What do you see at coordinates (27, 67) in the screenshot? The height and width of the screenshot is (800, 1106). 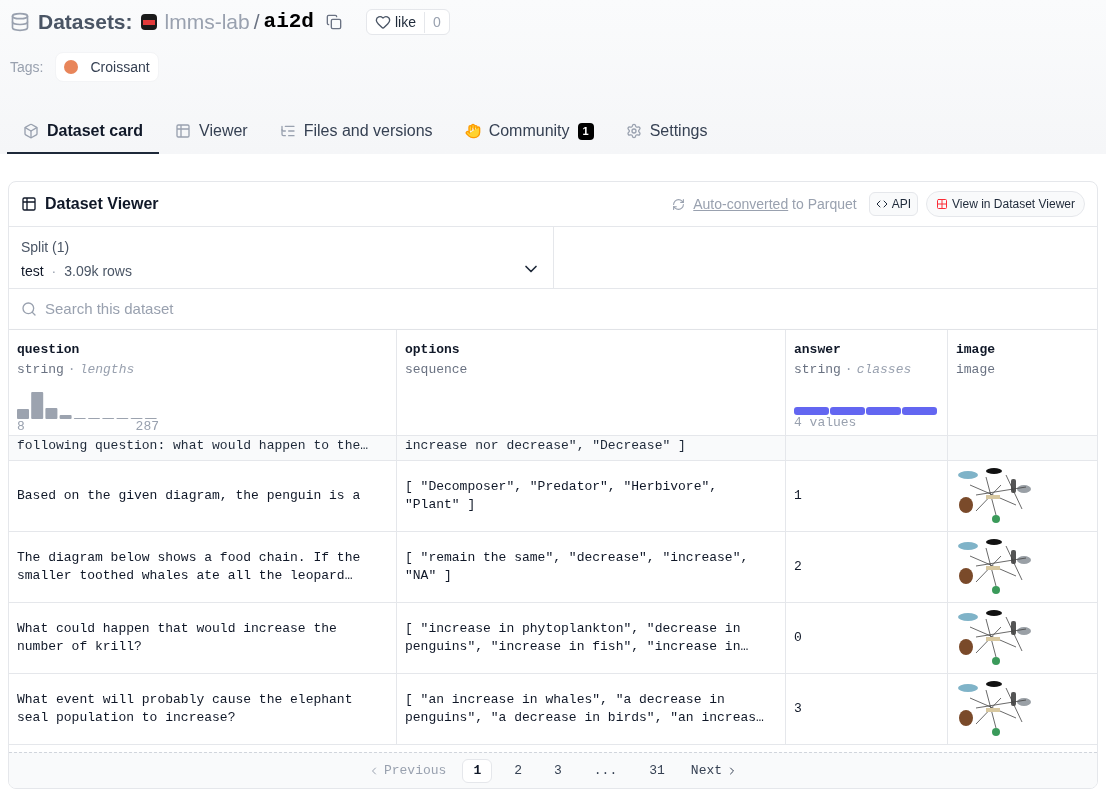 I see `tags-label: Tags:` at bounding box center [27, 67].